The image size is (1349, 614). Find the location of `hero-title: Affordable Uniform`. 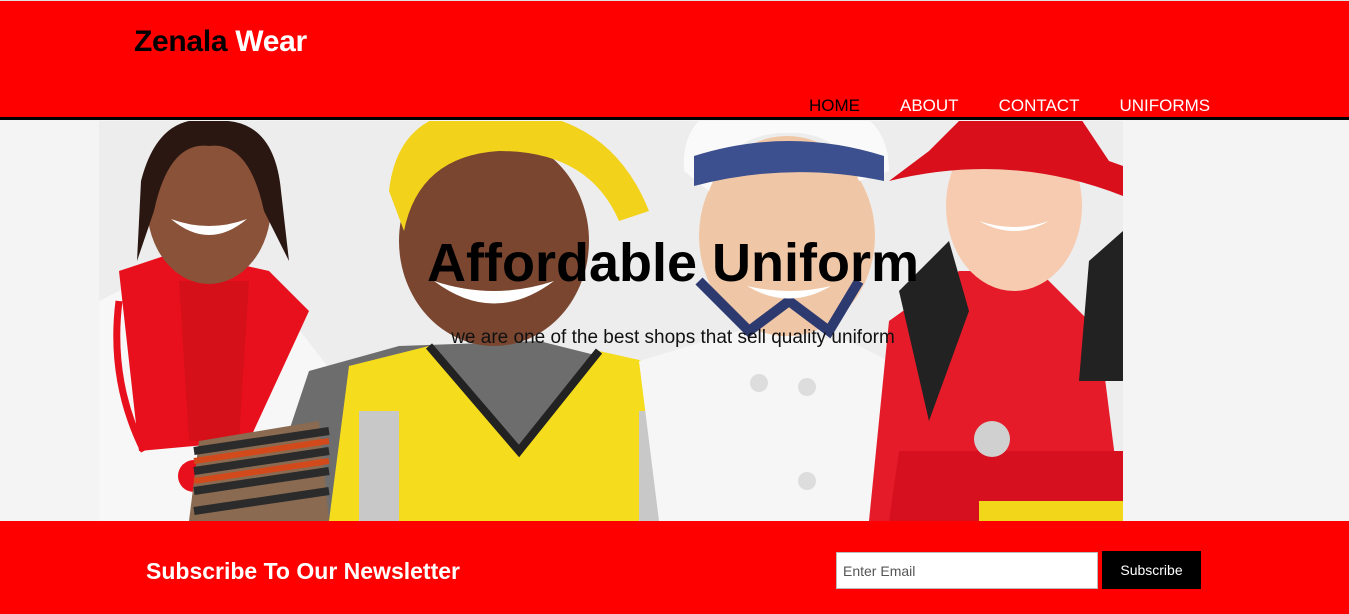

hero-title: Affordable Uniform is located at coordinates (673, 263).